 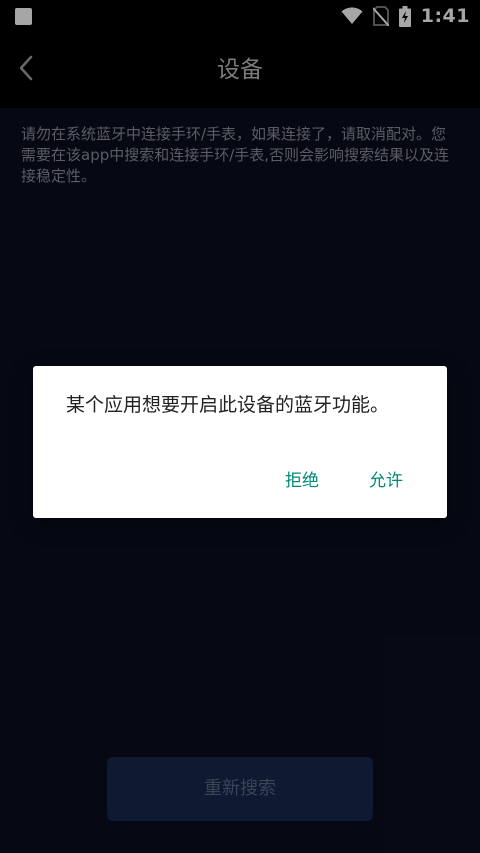 What do you see at coordinates (302, 481) in the screenshot?
I see `deny-button: 拒绝` at bounding box center [302, 481].